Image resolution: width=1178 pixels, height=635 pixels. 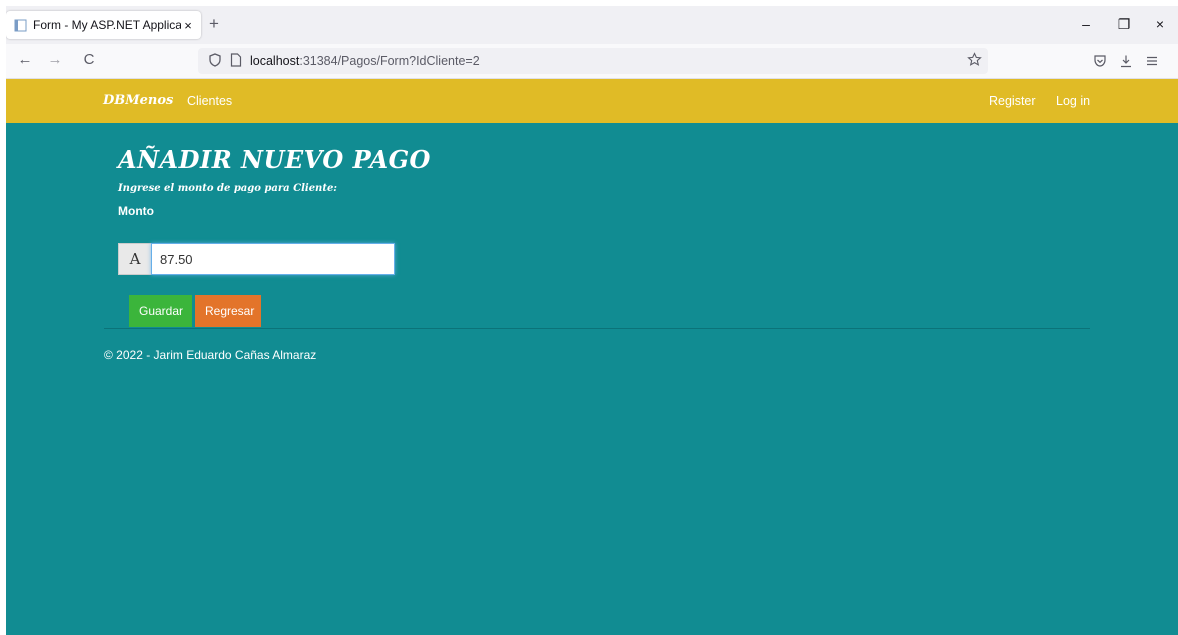 What do you see at coordinates (1126, 63) in the screenshot?
I see `download-icon` at bounding box center [1126, 63].